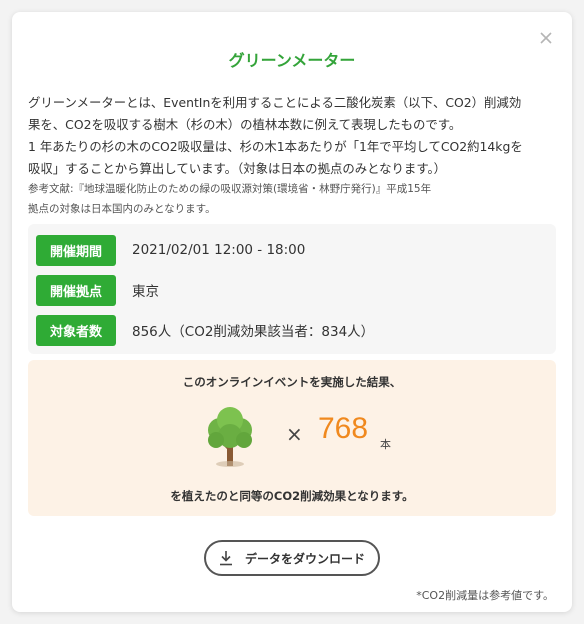 The height and width of the screenshot is (624, 584). What do you see at coordinates (245, 124) in the screenshot?
I see `description-line: 果を、CO2を吸収する樹木（杉の木）の植林本数に例えて表現したものです。` at bounding box center [245, 124].